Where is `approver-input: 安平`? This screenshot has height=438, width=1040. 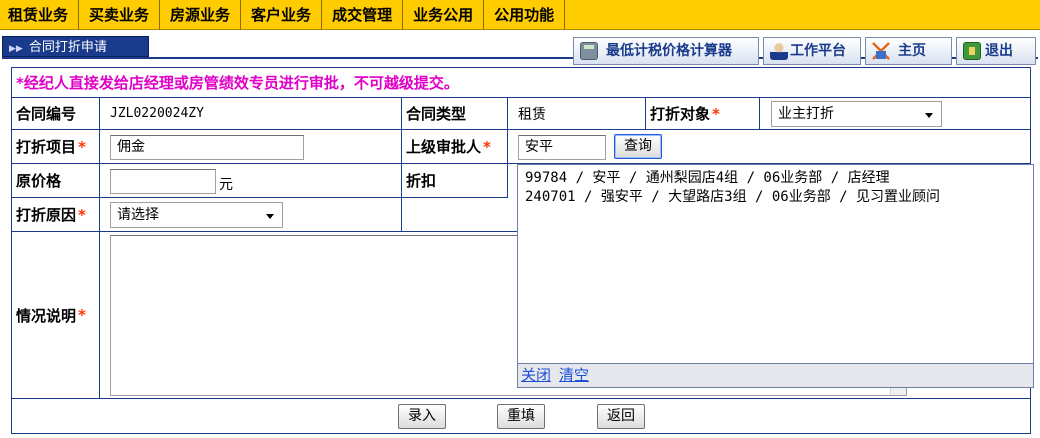 approver-input: 安平 is located at coordinates (562, 147).